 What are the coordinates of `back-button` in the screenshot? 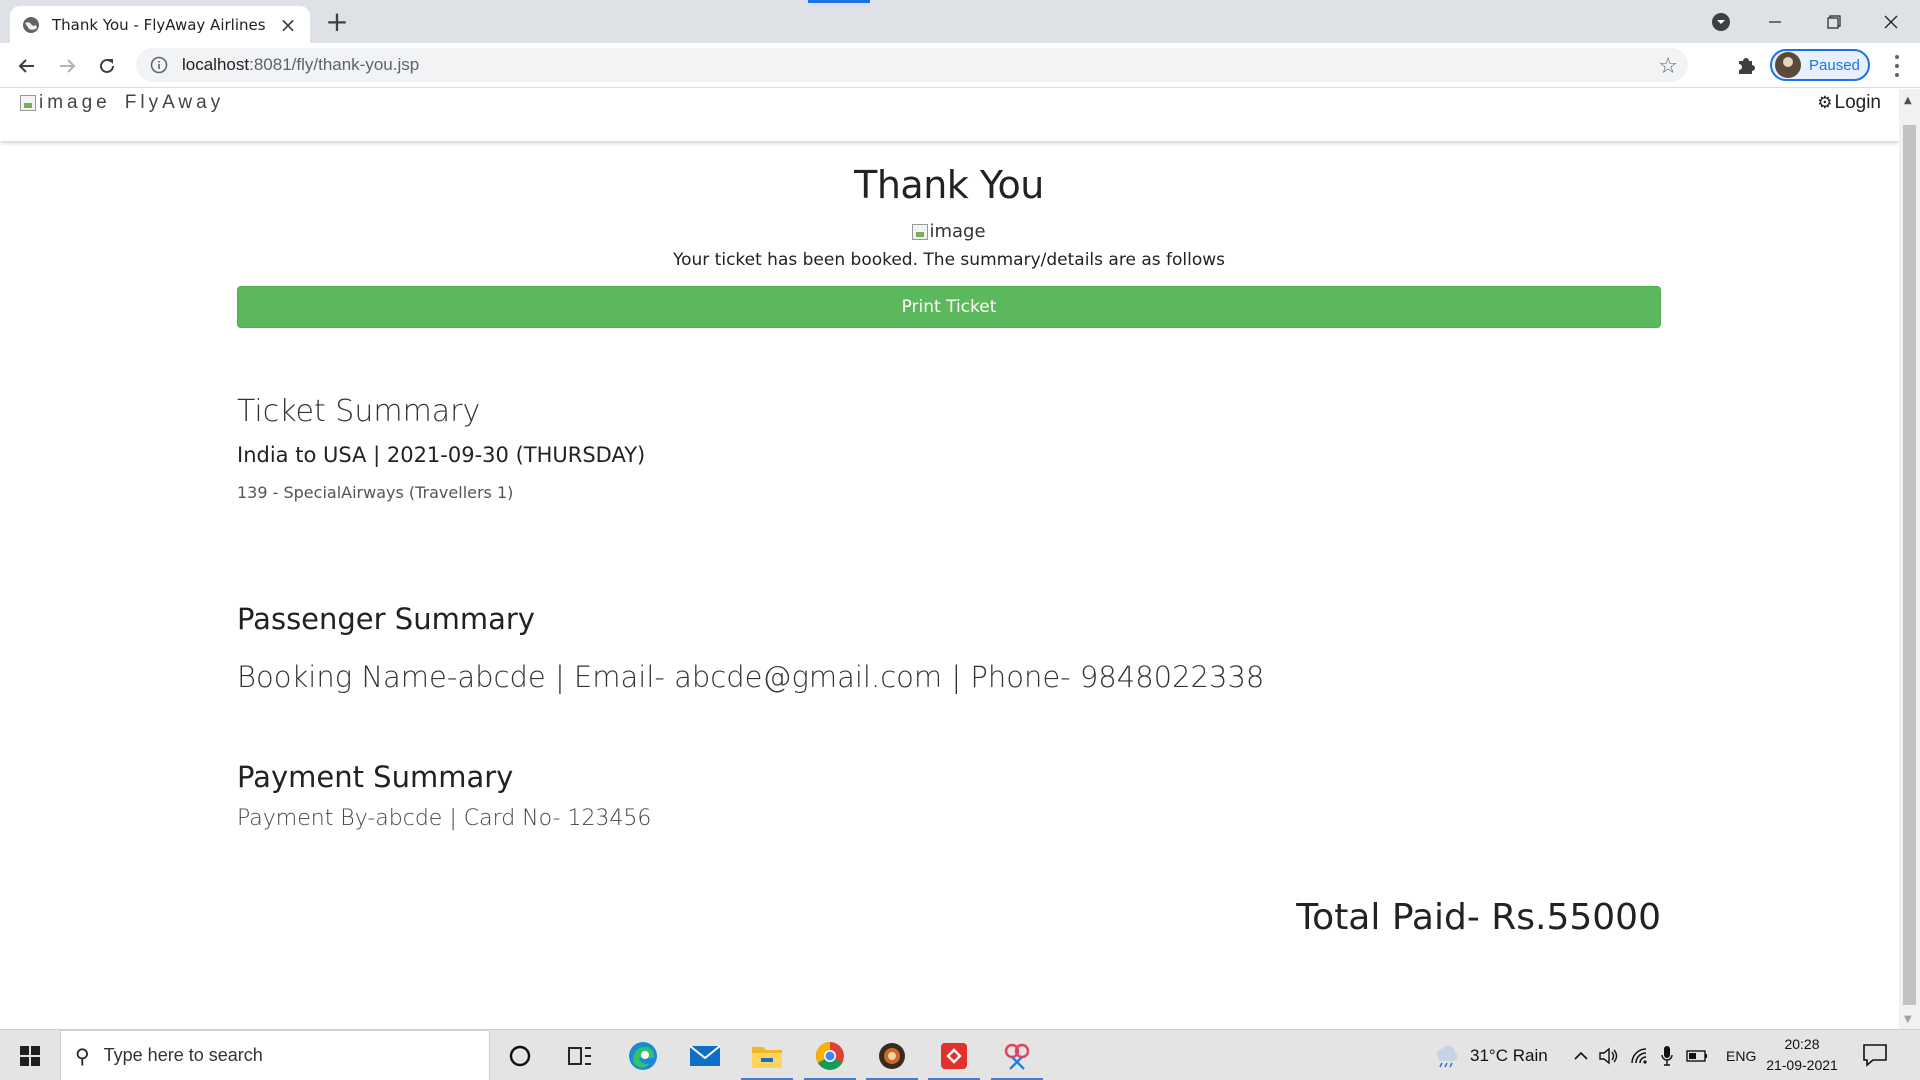 It's located at (27, 66).